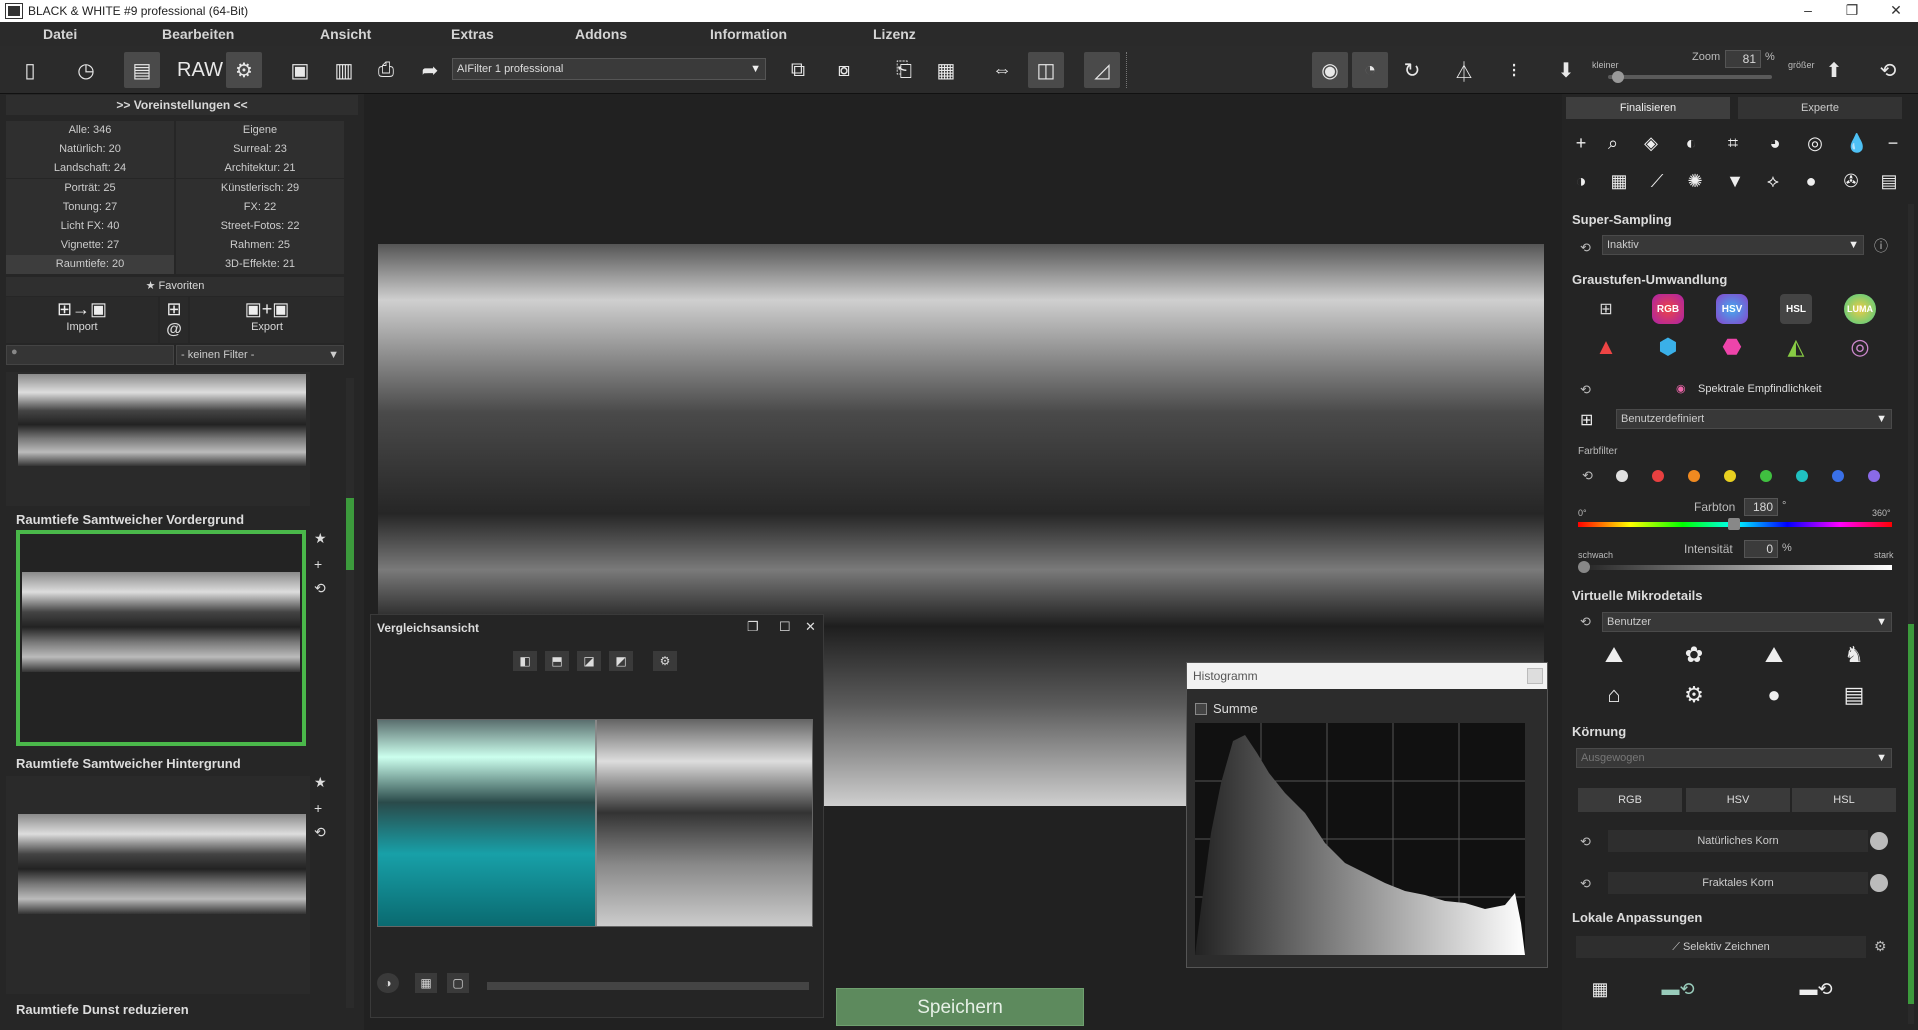 The image size is (1918, 1030). I want to click on split-diagonal-alt-icon: ◩, so click(621, 661).